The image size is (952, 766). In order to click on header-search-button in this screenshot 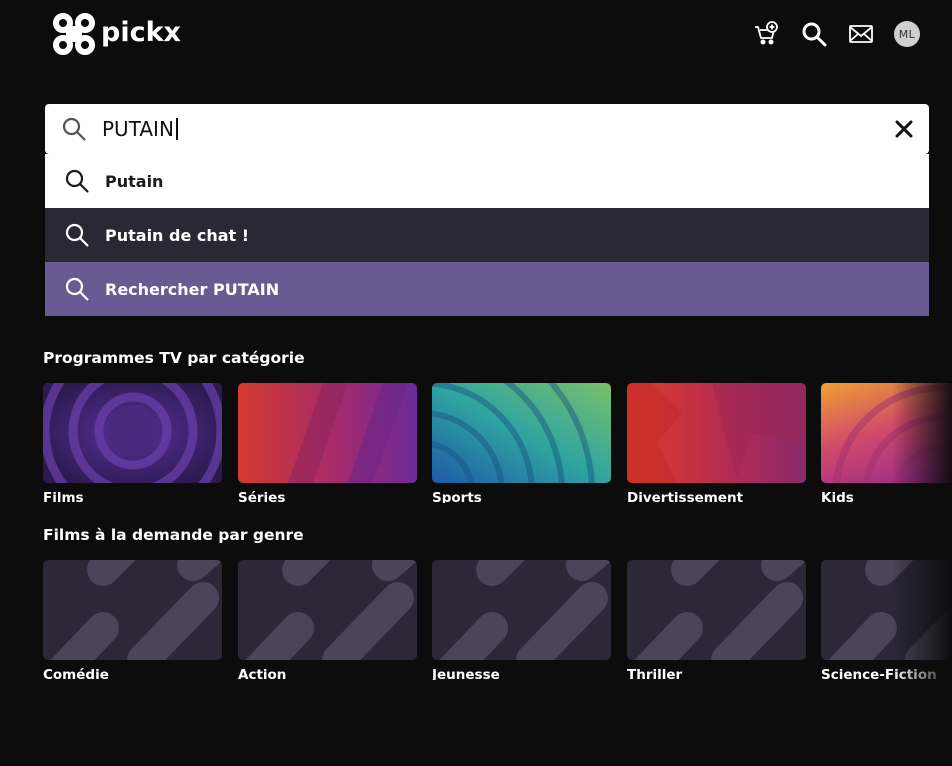, I will do `click(814, 34)`.